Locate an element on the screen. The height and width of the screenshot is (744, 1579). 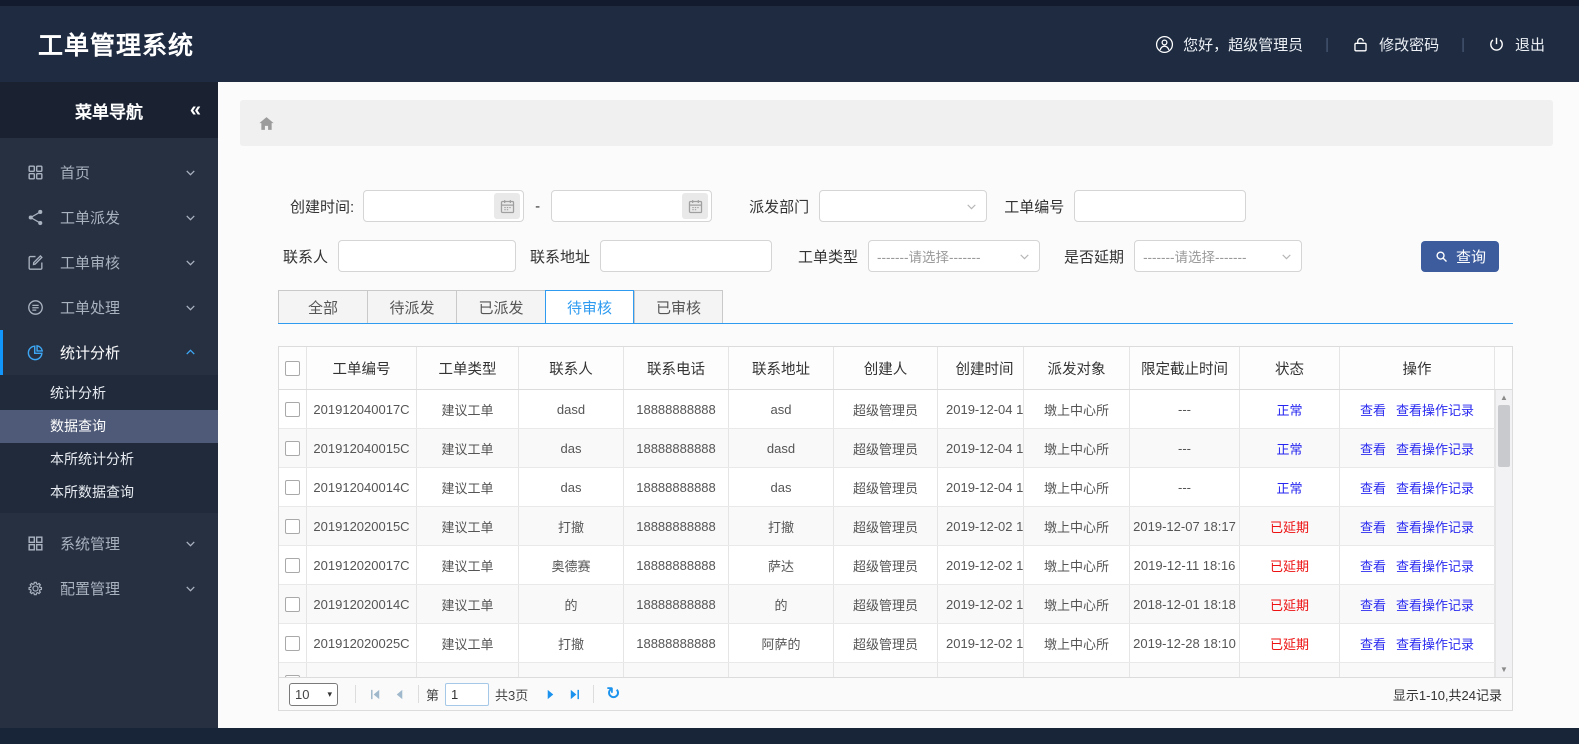
cell-address: 的 is located at coordinates (781, 604).